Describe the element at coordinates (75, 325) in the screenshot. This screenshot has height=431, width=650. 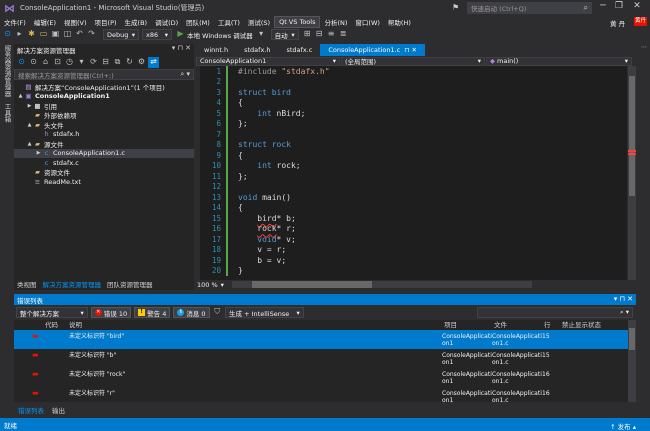
I see `column-description: 说明` at that location.